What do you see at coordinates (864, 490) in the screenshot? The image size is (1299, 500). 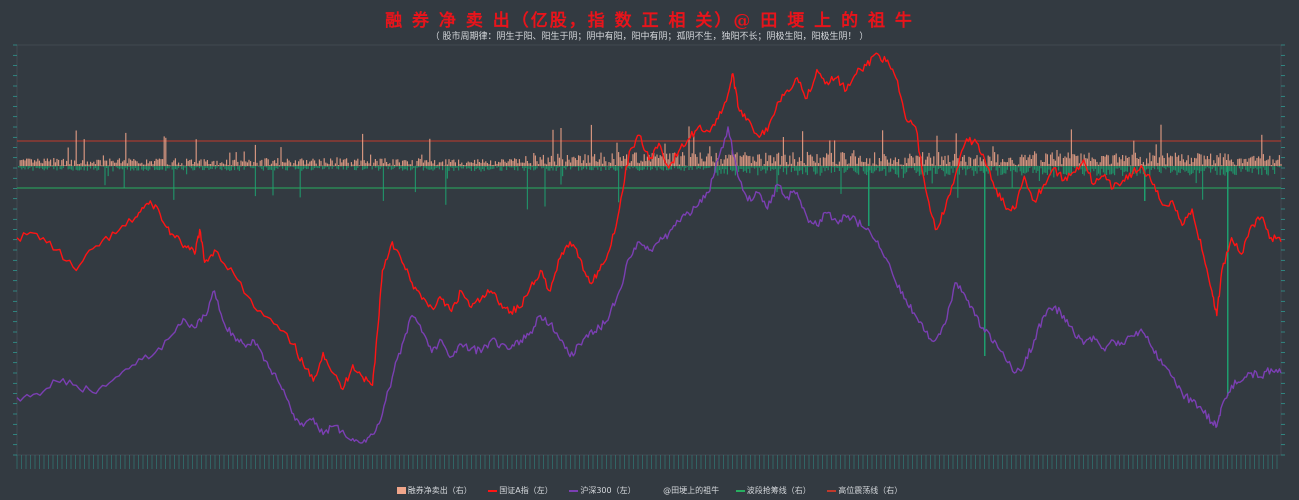 I see `legend-item-high-line: 高位震荡线（右）` at bounding box center [864, 490].